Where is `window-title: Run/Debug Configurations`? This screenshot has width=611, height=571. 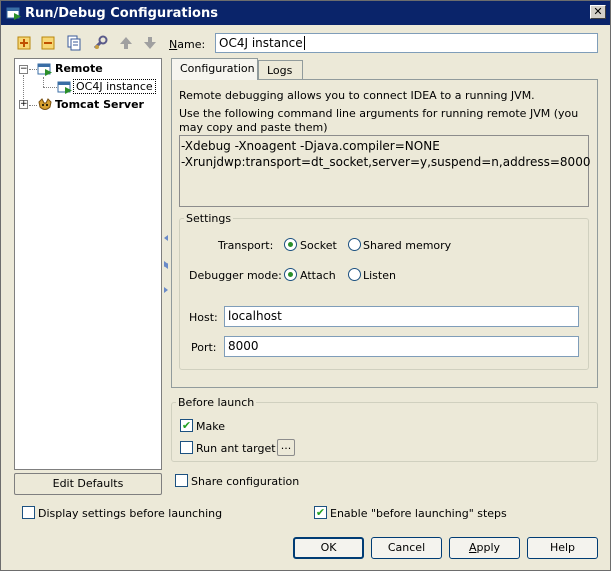 window-title: Run/Debug Configurations is located at coordinates (121, 13).